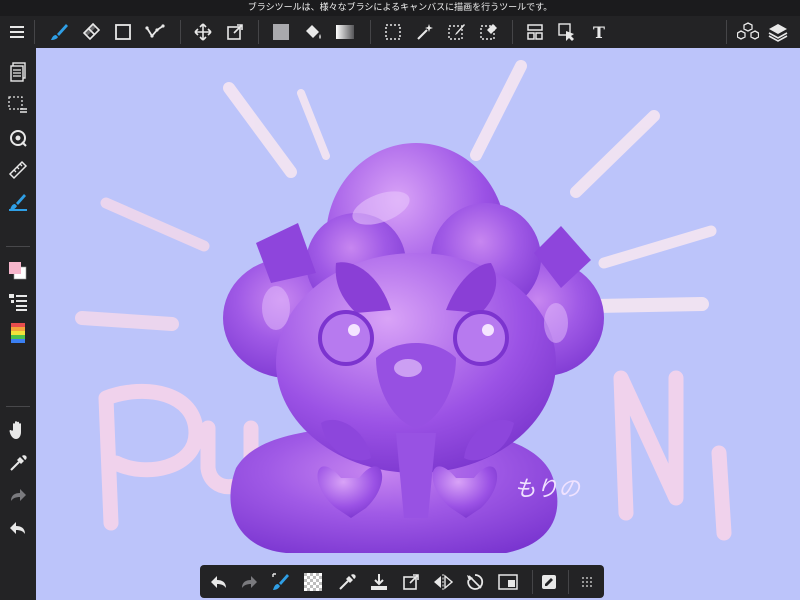 The width and height of the screenshot is (800, 600). What do you see at coordinates (91, 32) in the screenshot?
I see `eraser-tool-icon` at bounding box center [91, 32].